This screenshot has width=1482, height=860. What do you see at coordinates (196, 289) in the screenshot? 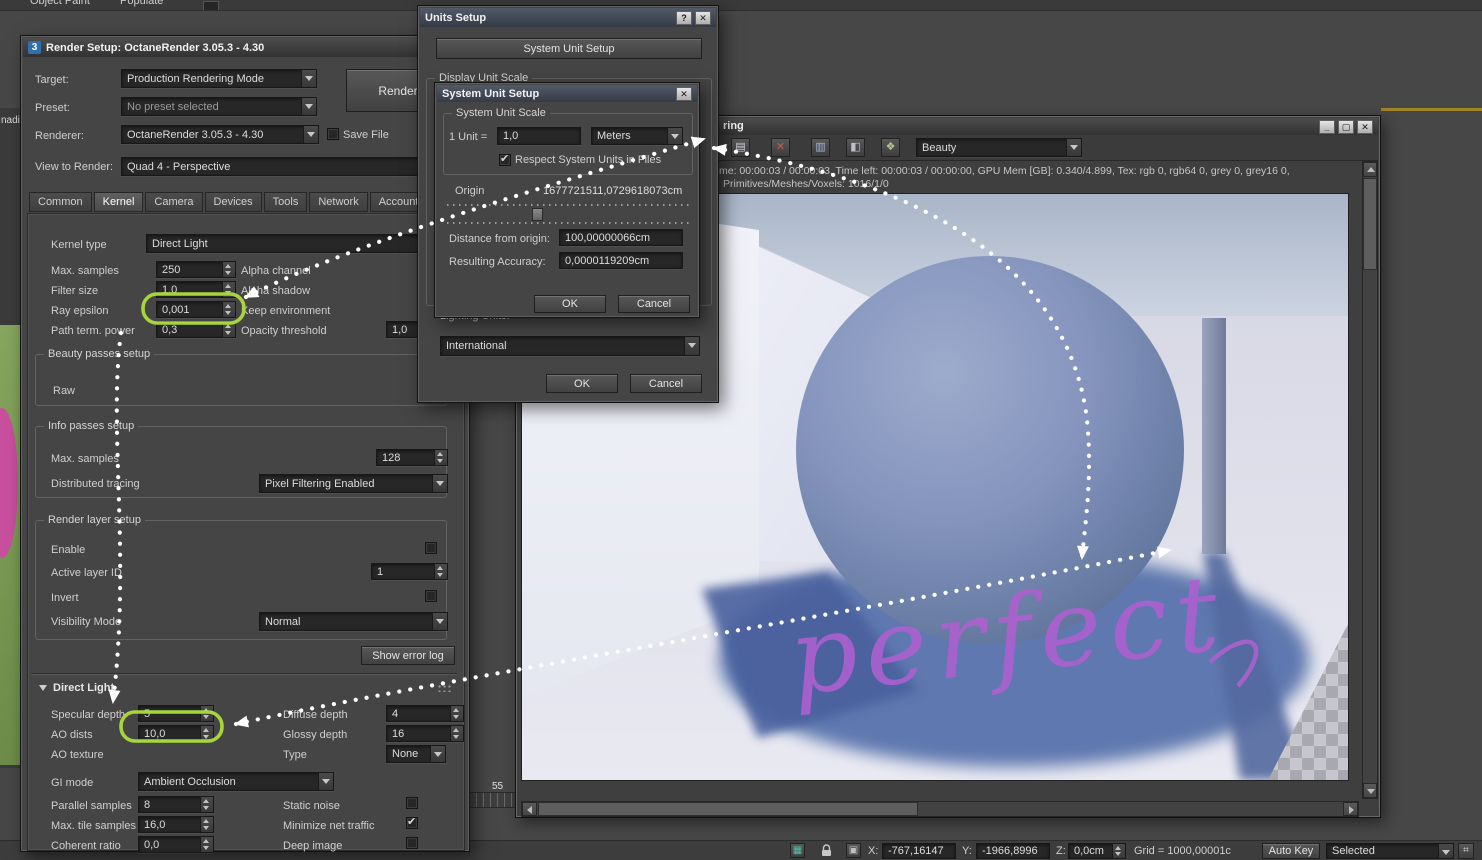
I see `filter-size-spinner: 1,0` at bounding box center [196, 289].